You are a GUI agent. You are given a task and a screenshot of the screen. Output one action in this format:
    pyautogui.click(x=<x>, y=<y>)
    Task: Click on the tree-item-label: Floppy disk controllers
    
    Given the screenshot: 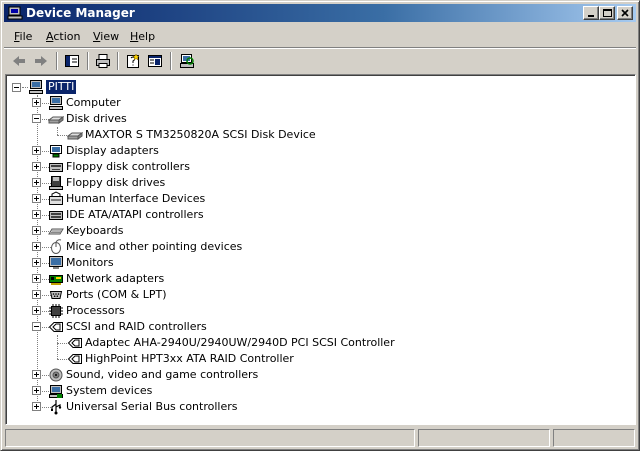 What is the action you would take?
    pyautogui.click(x=128, y=167)
    